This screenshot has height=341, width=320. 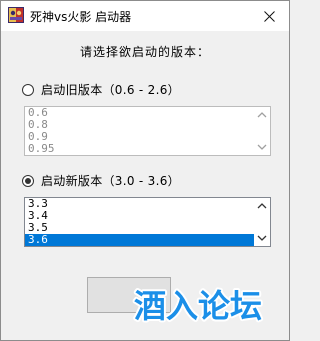 I want to click on new-version-option: 启动新版本（3.0 - 3.6）, so click(x=101, y=180).